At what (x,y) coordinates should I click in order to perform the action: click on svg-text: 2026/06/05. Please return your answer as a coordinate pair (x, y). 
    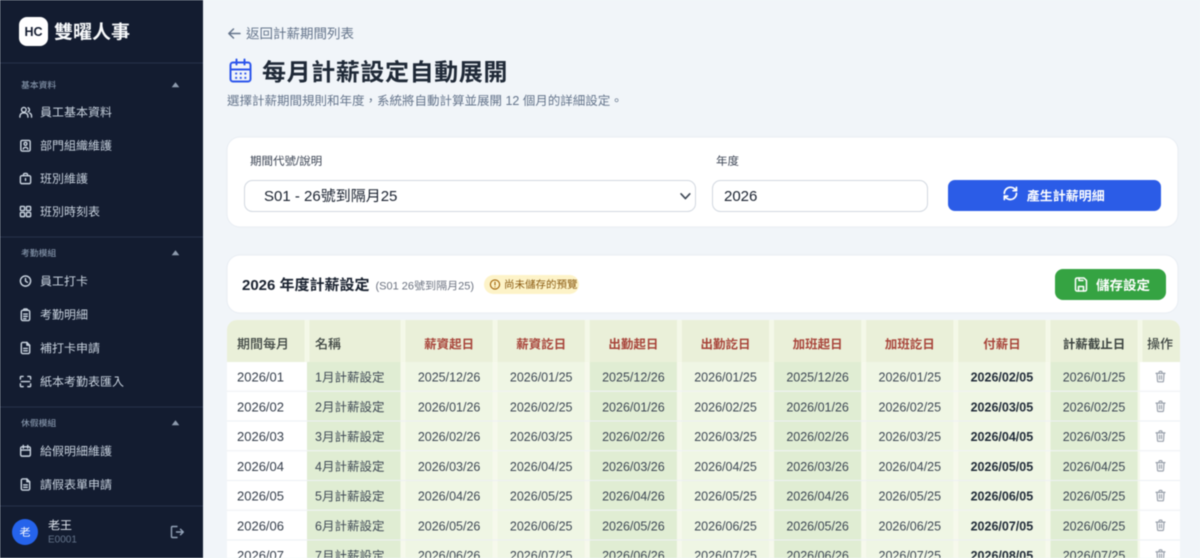
    Looking at the image, I should click on (1002, 497).